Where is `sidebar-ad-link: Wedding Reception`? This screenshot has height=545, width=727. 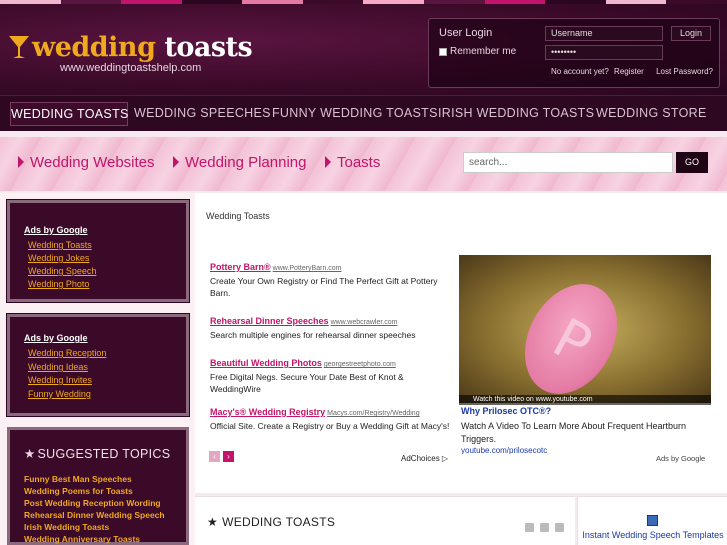 sidebar-ad-link: Wedding Reception is located at coordinates (67, 353).